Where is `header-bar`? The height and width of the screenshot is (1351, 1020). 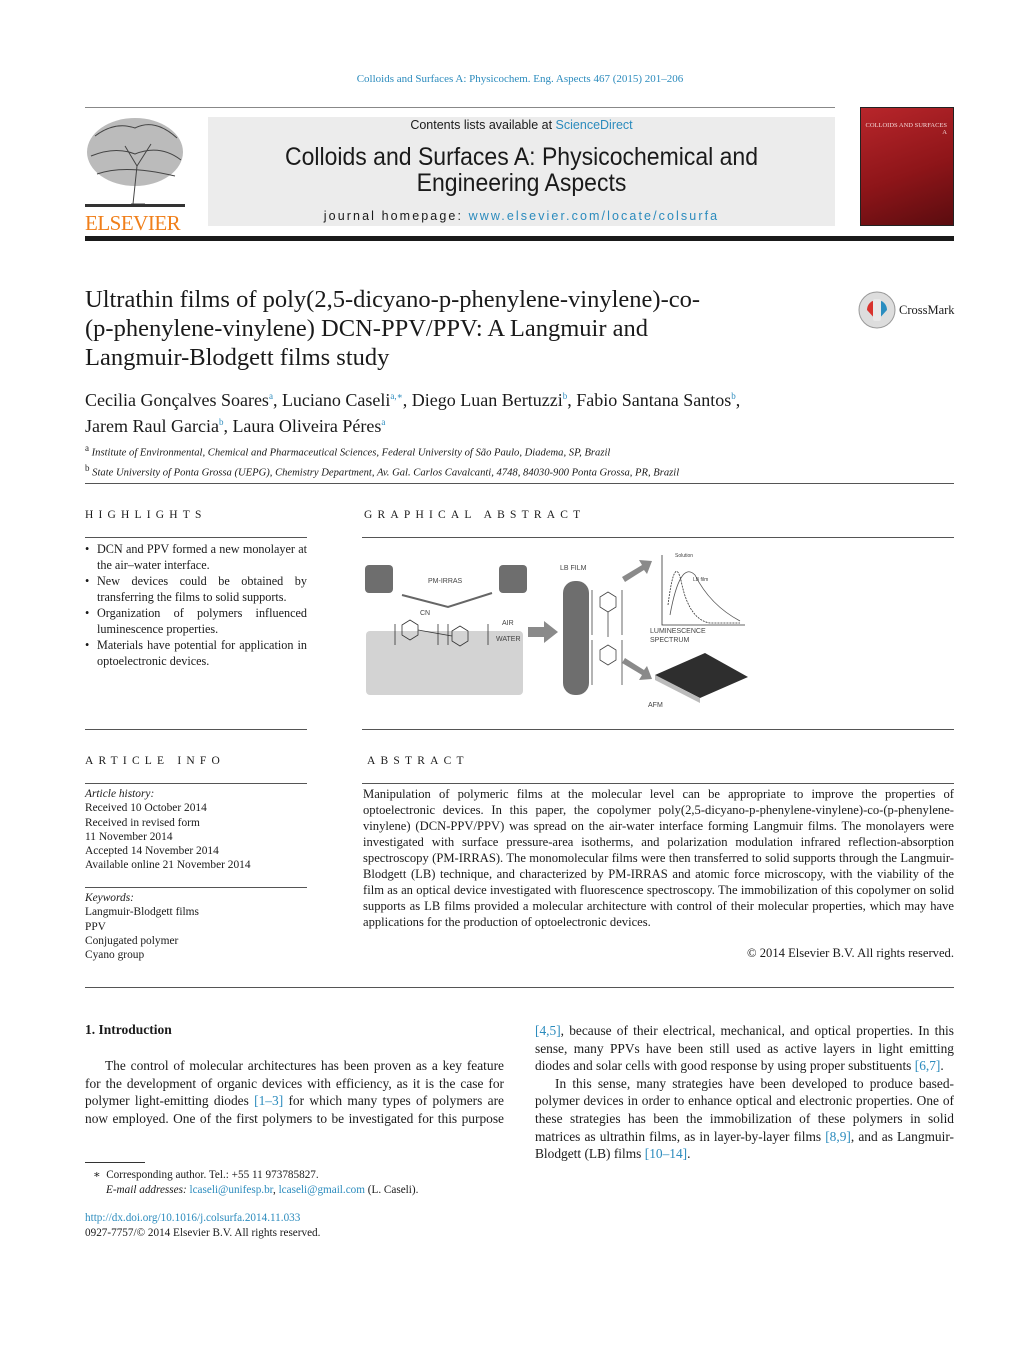
header-bar is located at coordinates (519, 238).